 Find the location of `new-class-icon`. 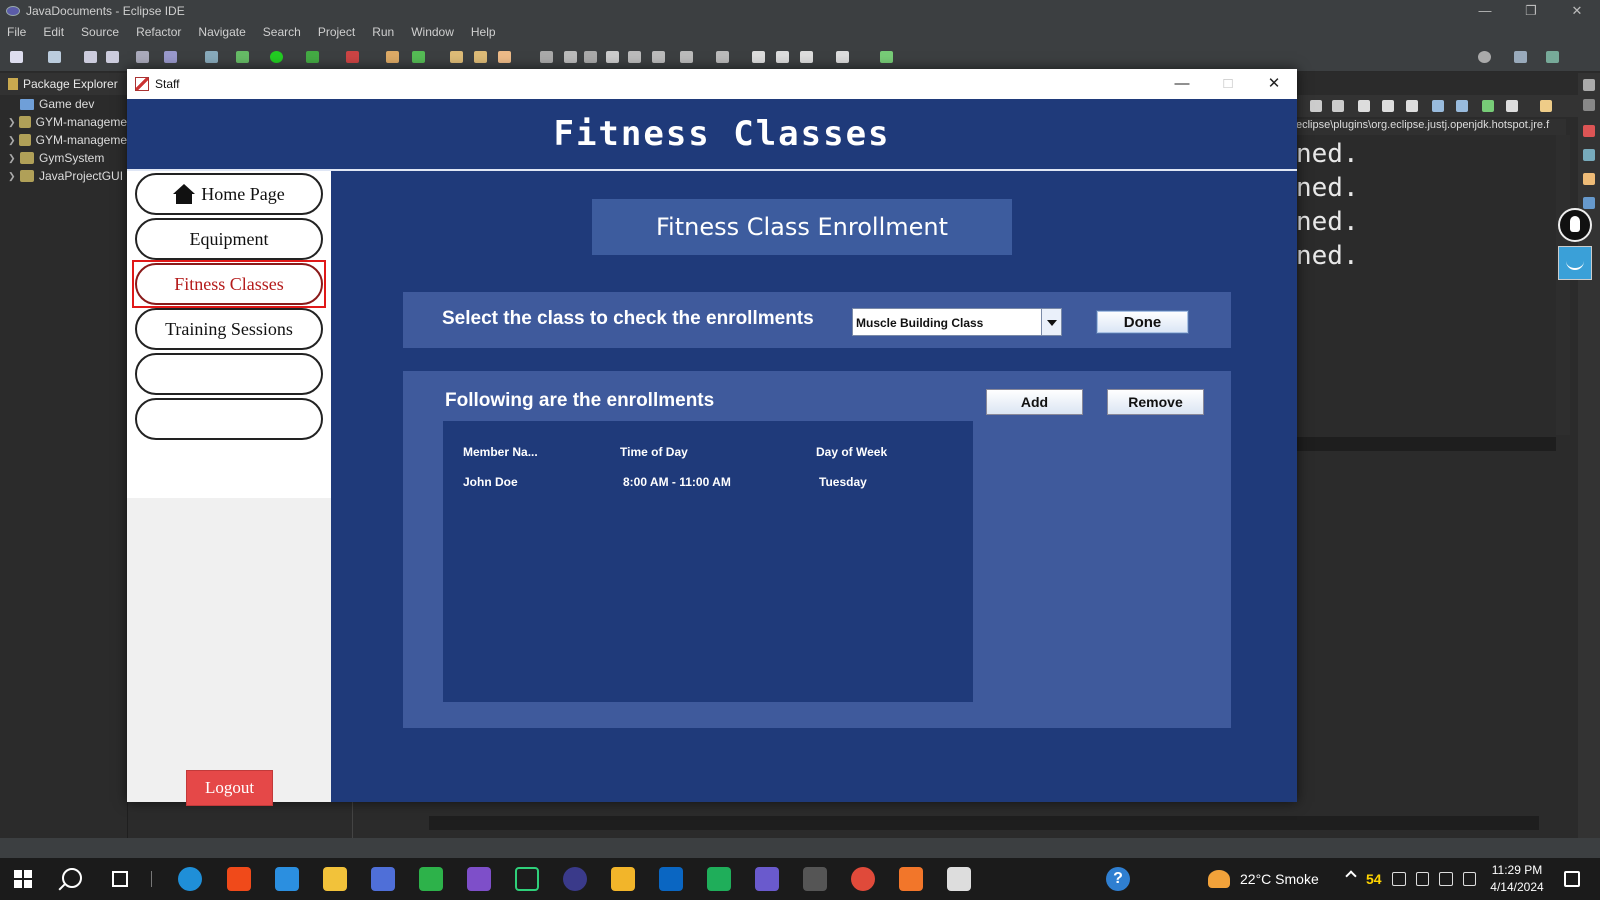

new-class-icon is located at coordinates (418, 57).